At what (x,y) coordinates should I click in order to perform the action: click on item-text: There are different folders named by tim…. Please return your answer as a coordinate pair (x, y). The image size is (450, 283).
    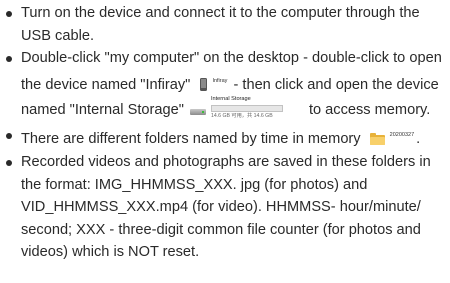
    Looking at the image, I should click on (191, 139).